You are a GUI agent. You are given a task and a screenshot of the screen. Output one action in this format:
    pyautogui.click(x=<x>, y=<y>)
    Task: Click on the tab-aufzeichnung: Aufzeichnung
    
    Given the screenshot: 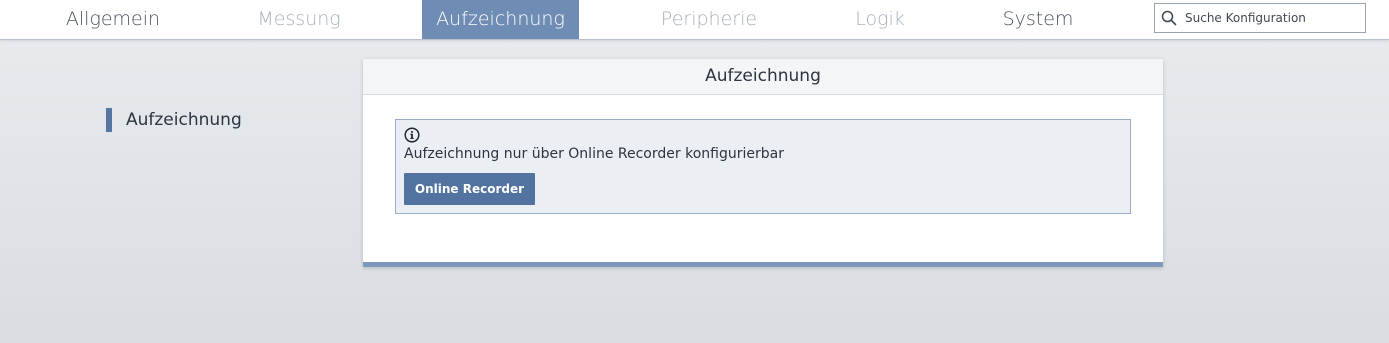 What is the action you would take?
    pyautogui.click(x=500, y=19)
    